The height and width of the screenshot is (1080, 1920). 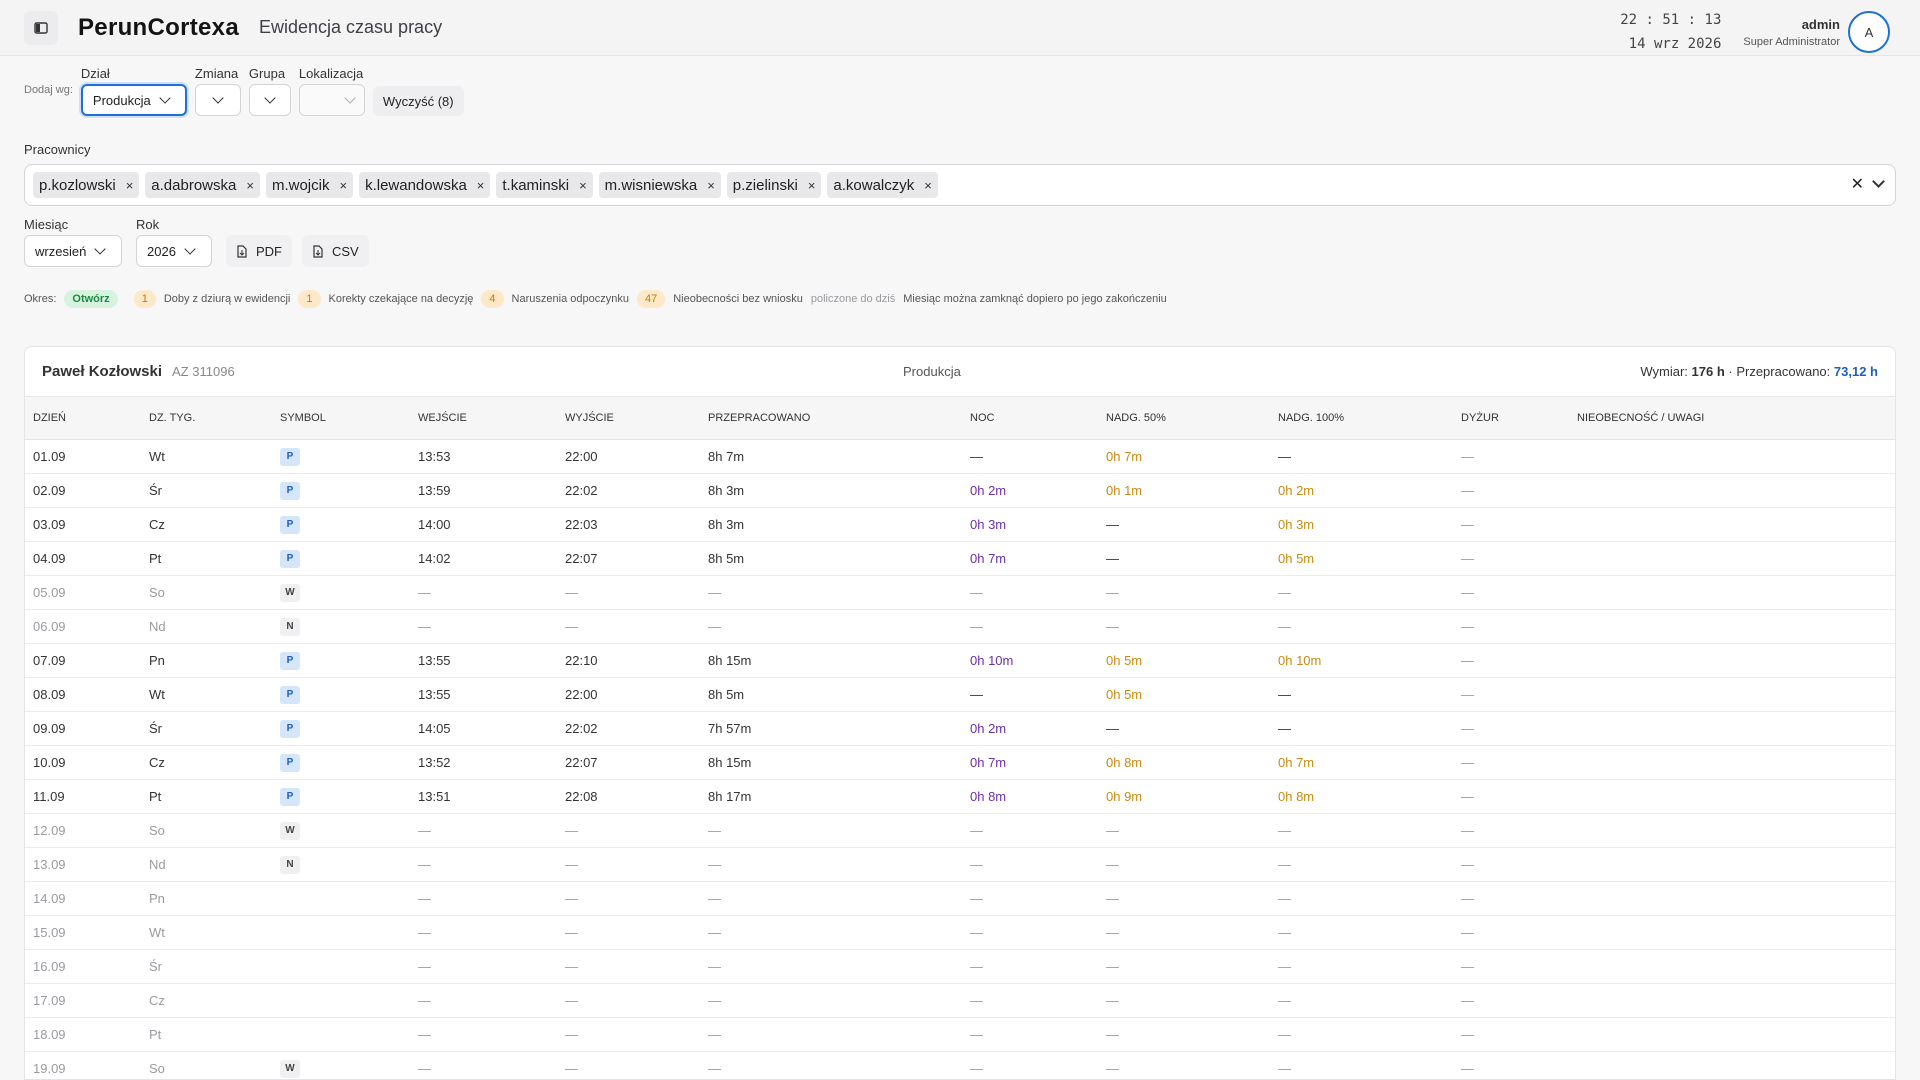 I want to click on day-cell: 19.09, so click(x=83, y=1065).